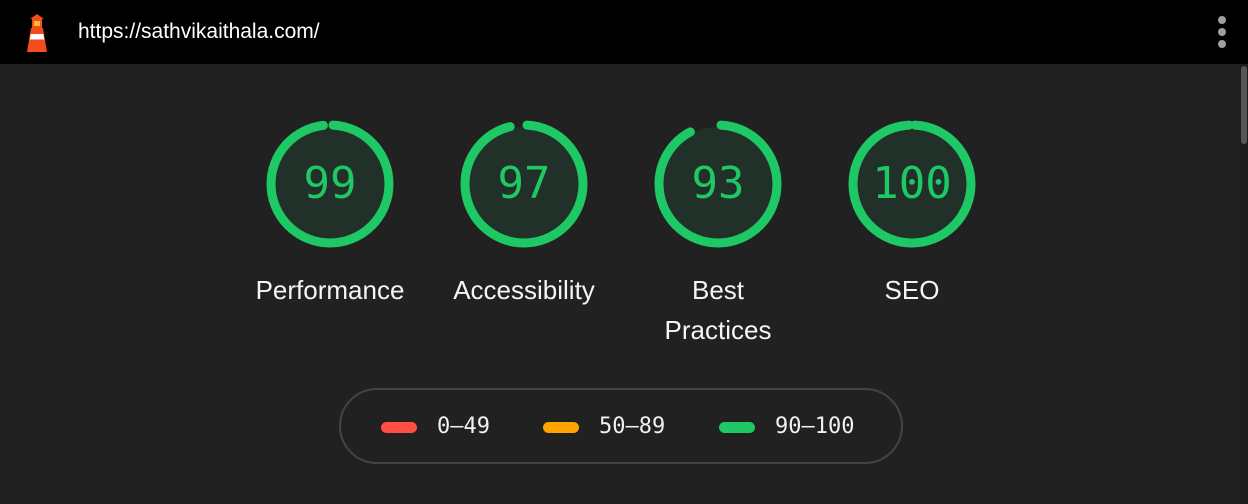 This screenshot has height=504, width=1248. I want to click on gauge-best-practices: 93 Best Practices, so click(718, 235).